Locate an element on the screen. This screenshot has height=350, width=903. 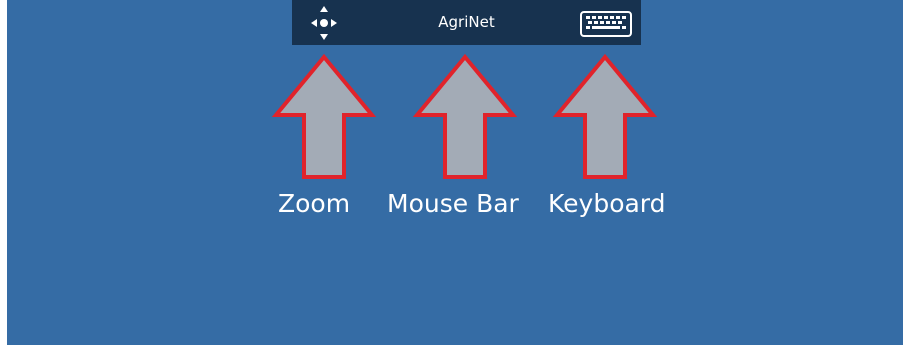
mouse-bar-callout-arrow is located at coordinates (465, 116).